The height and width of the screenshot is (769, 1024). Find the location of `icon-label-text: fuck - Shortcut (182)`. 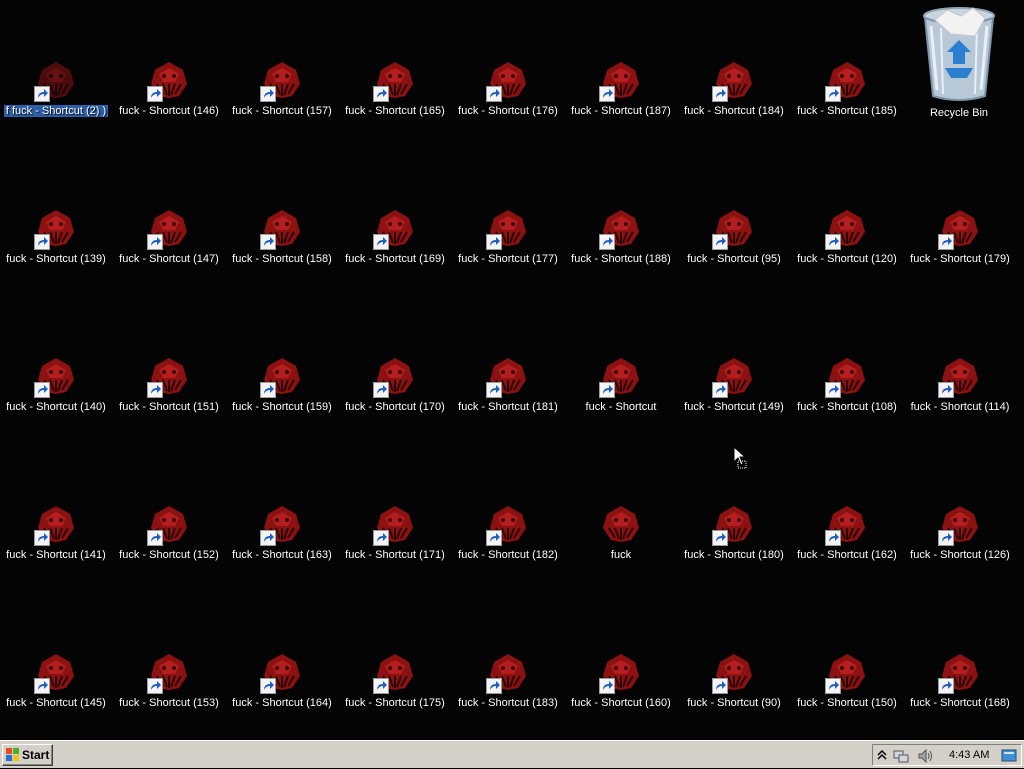

icon-label-text: fuck - Shortcut (182) is located at coordinates (508, 555).